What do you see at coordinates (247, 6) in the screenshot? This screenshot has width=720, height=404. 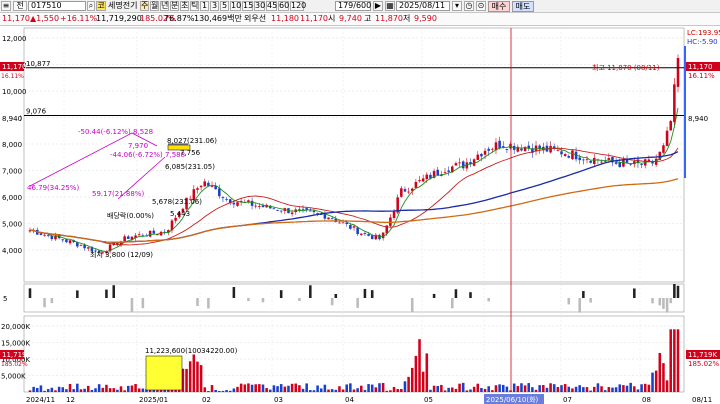 I see `interval-tab-15: 15` at bounding box center [247, 6].